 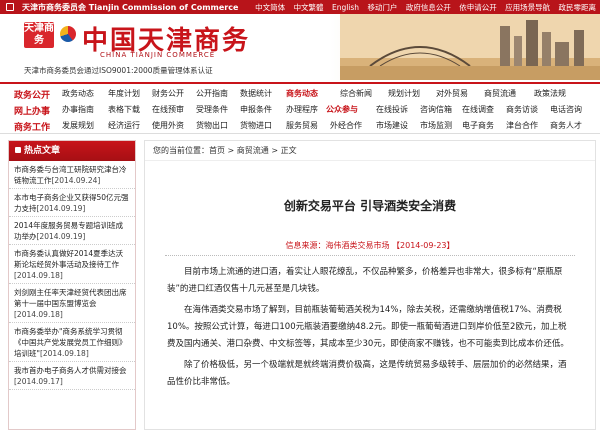 I want to click on site-logo: 天津商务, so click(x=39, y=35).